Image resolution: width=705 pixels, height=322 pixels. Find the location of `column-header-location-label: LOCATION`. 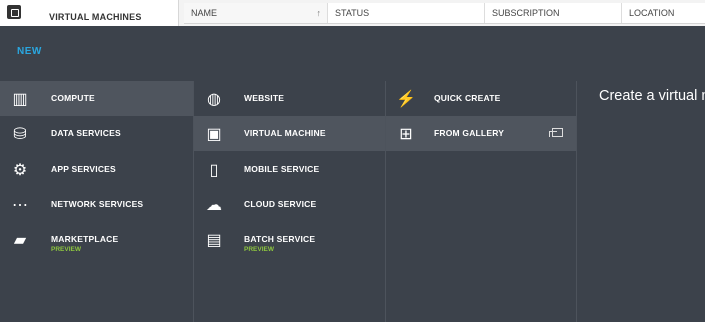

column-header-location-label: LOCATION is located at coordinates (652, 13).